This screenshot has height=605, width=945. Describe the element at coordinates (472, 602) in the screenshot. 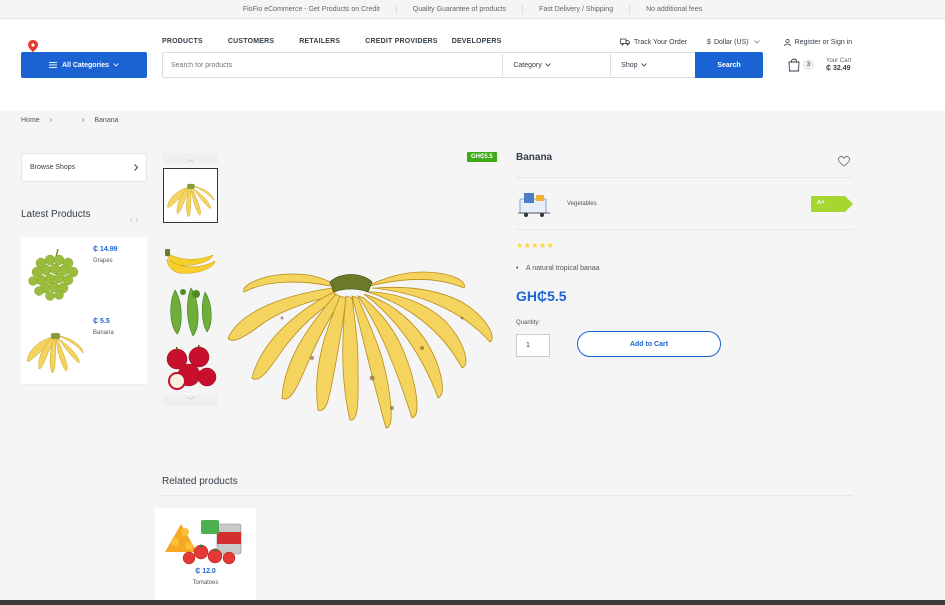

I see `browser-bottom-bar` at that location.